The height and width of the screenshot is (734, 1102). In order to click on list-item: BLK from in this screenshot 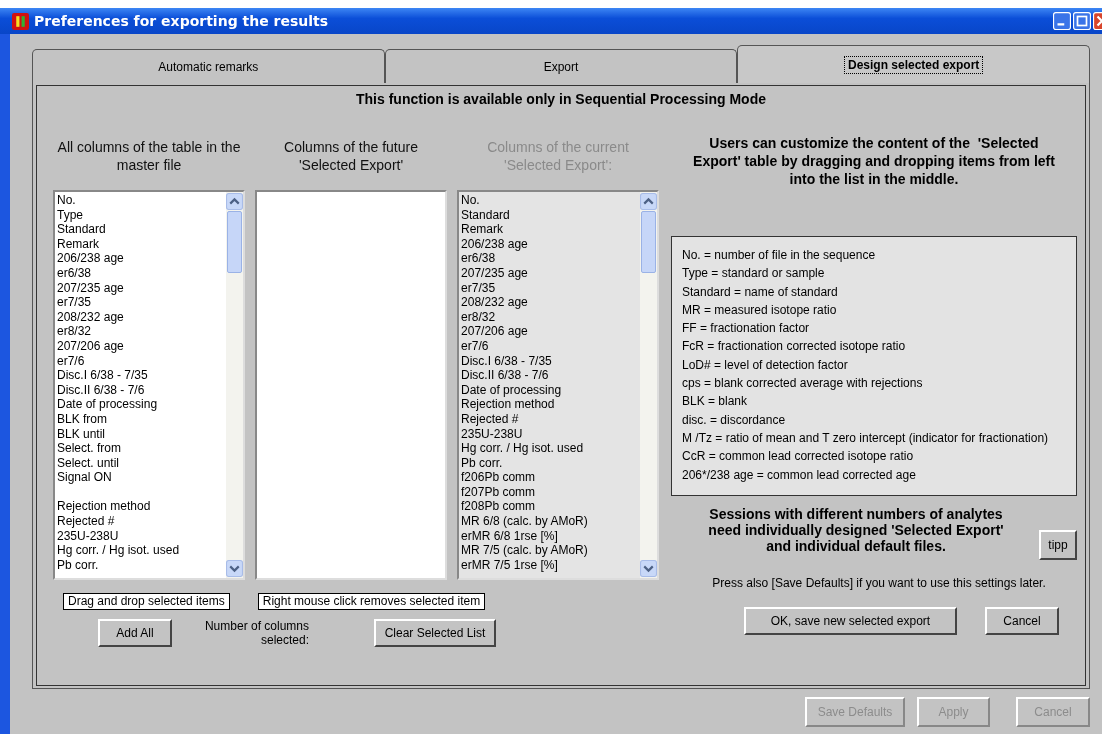, I will do `click(140, 419)`.